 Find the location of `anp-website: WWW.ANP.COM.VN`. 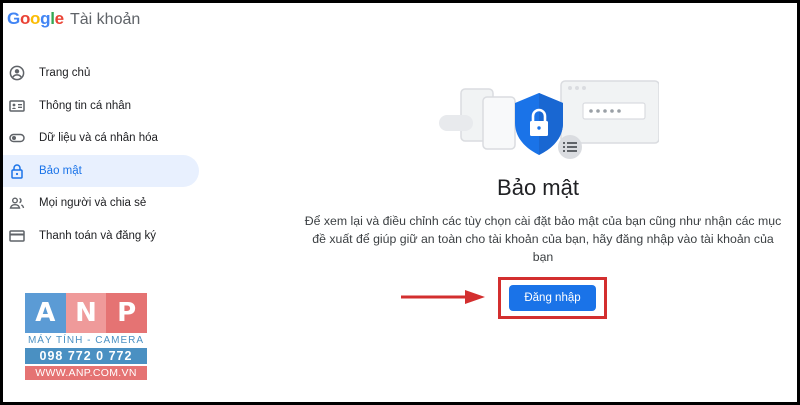

anp-website: WWW.ANP.COM.VN is located at coordinates (86, 373).